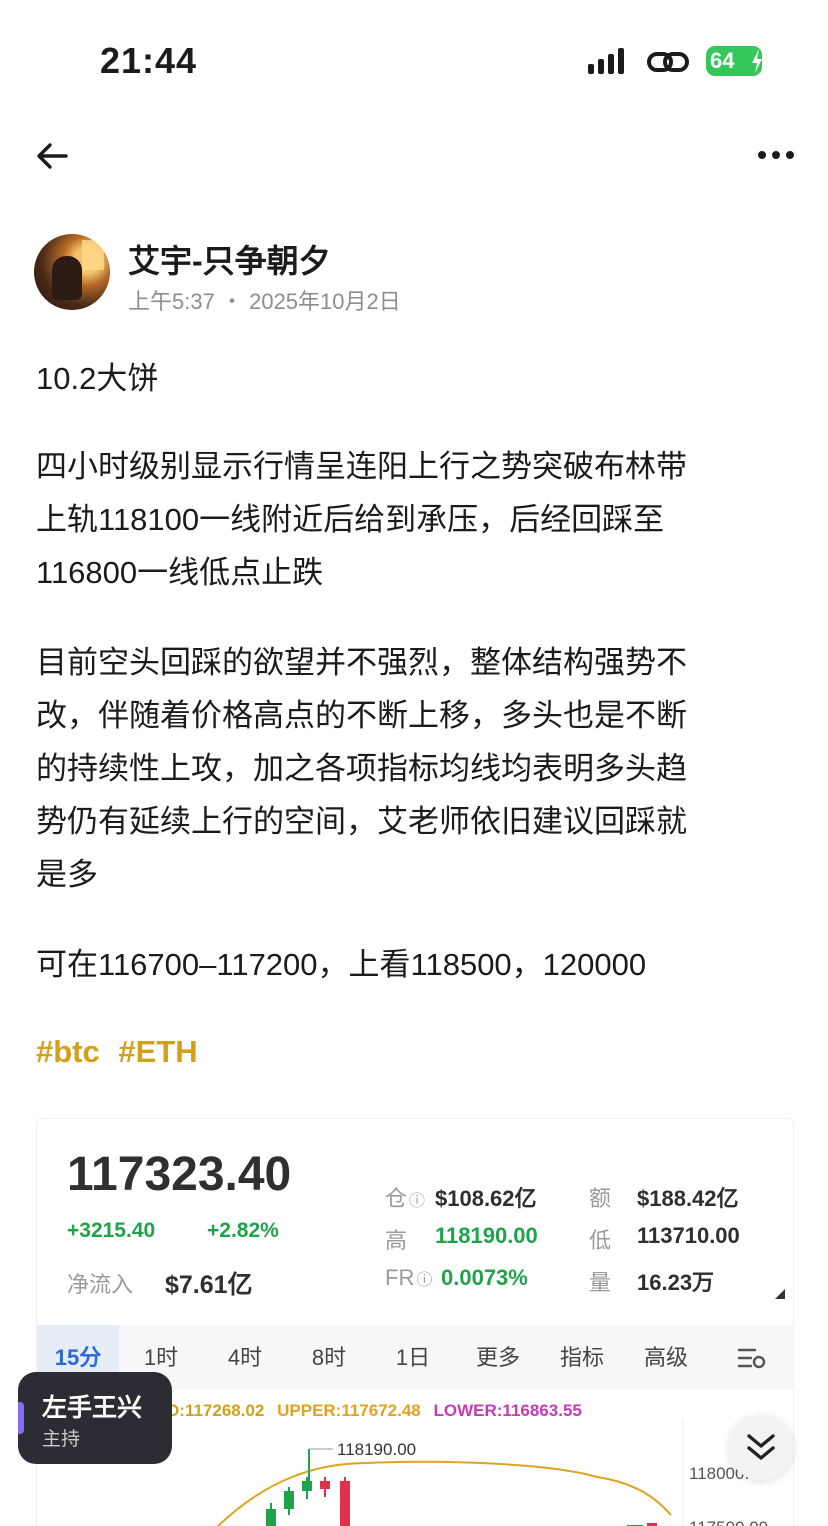  I want to click on volume-label: 量, so click(600, 1282).